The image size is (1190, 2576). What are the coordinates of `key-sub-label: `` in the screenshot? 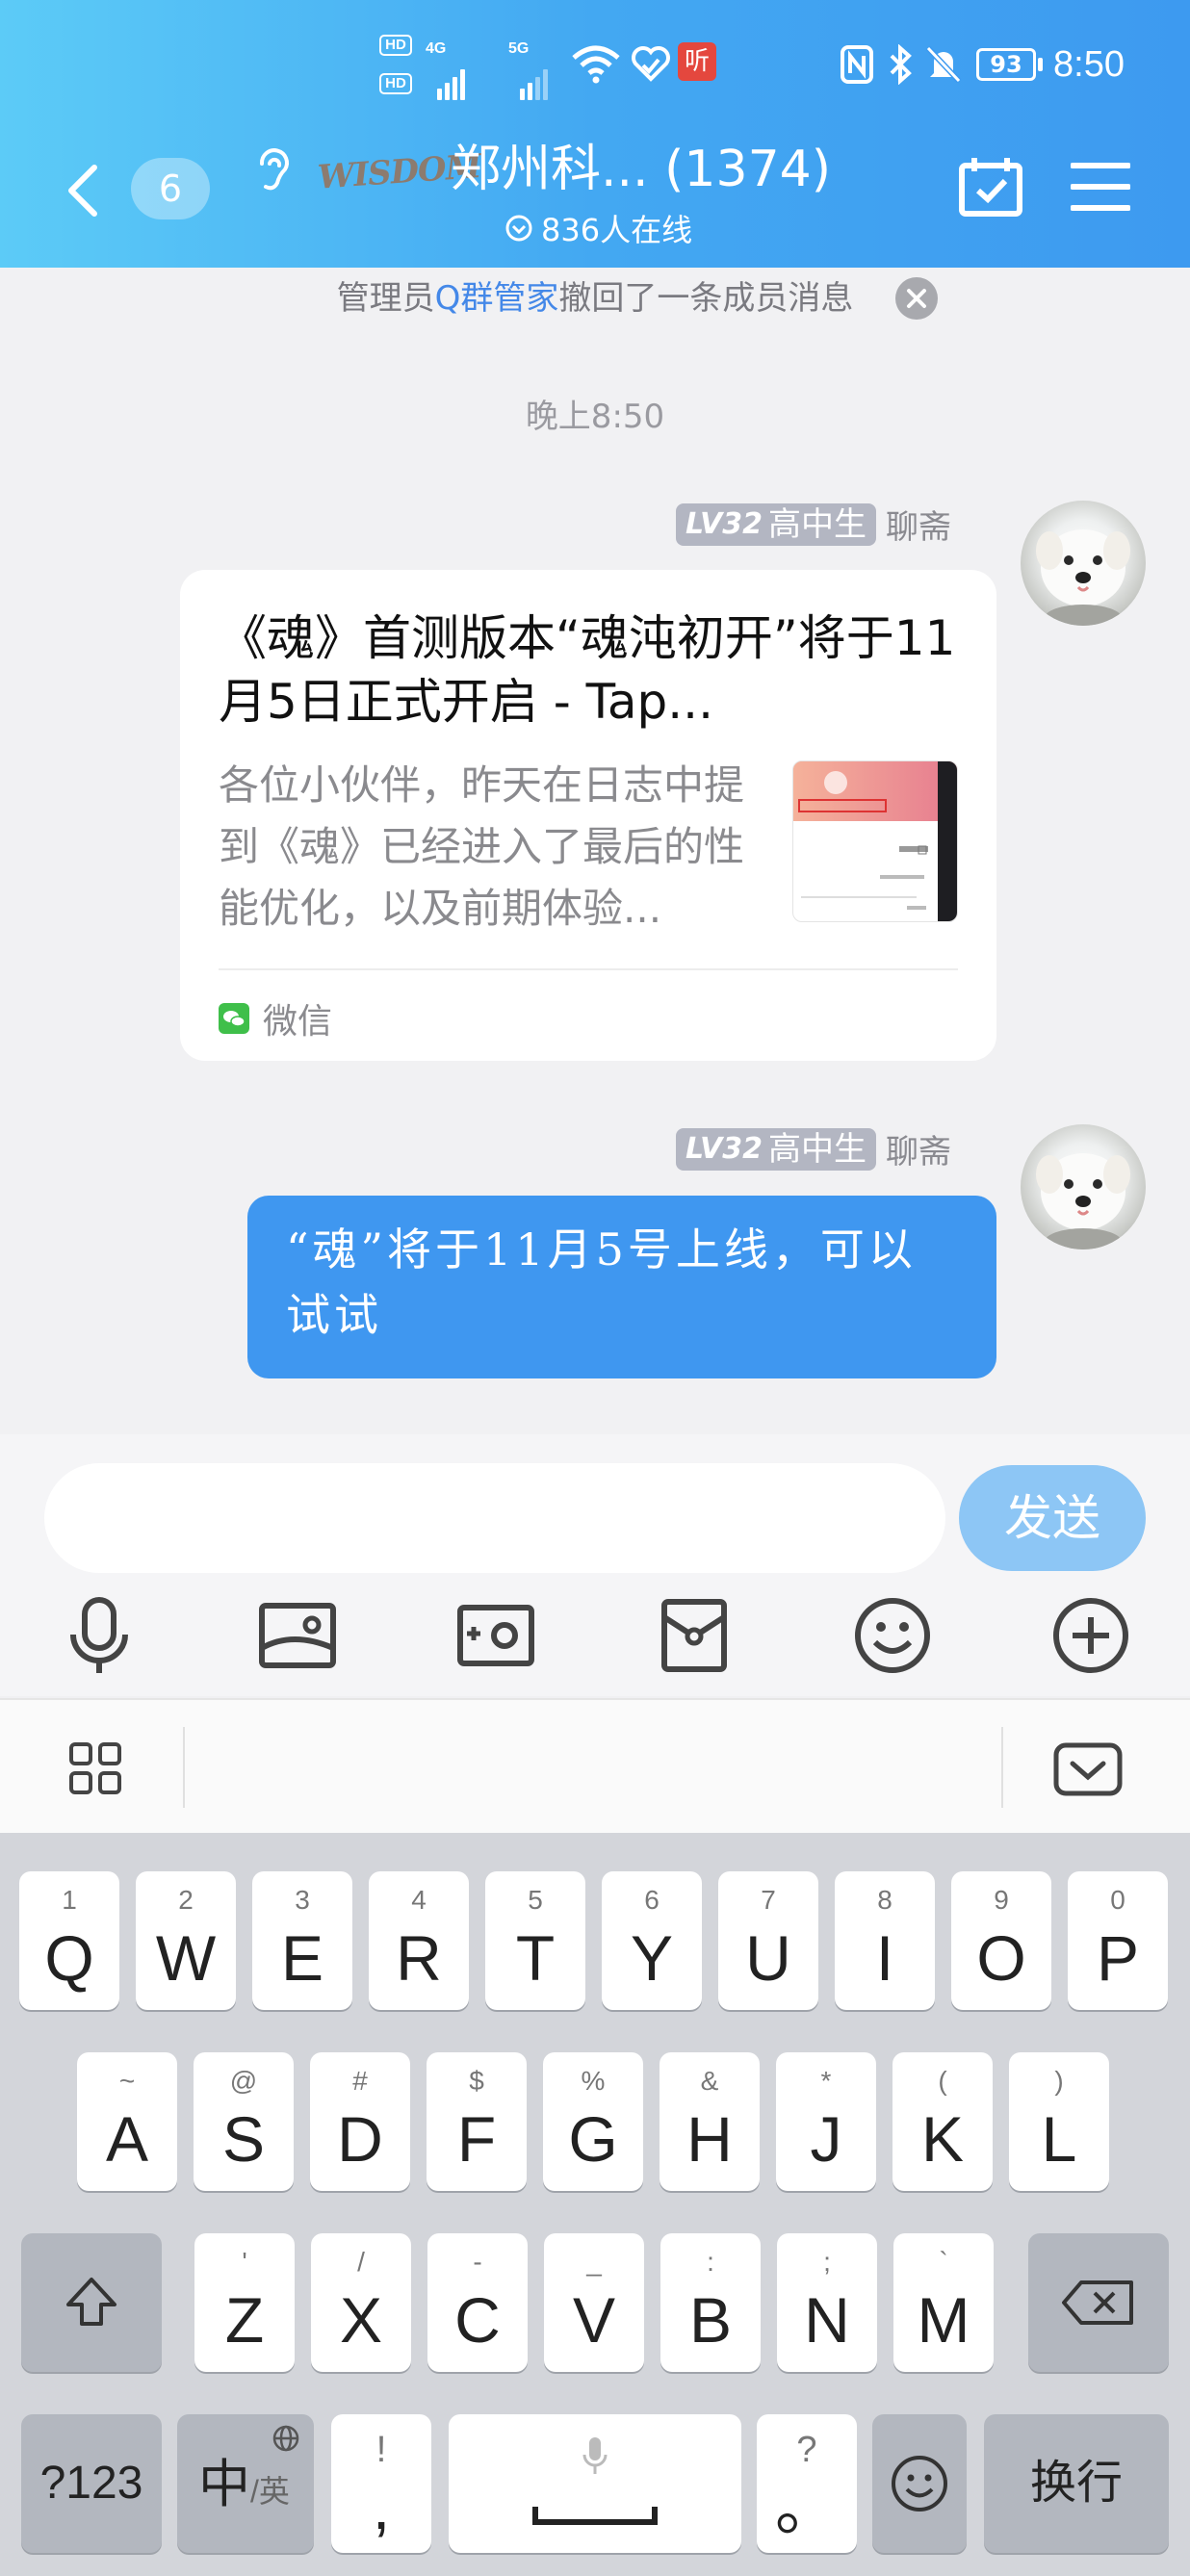 It's located at (944, 2262).